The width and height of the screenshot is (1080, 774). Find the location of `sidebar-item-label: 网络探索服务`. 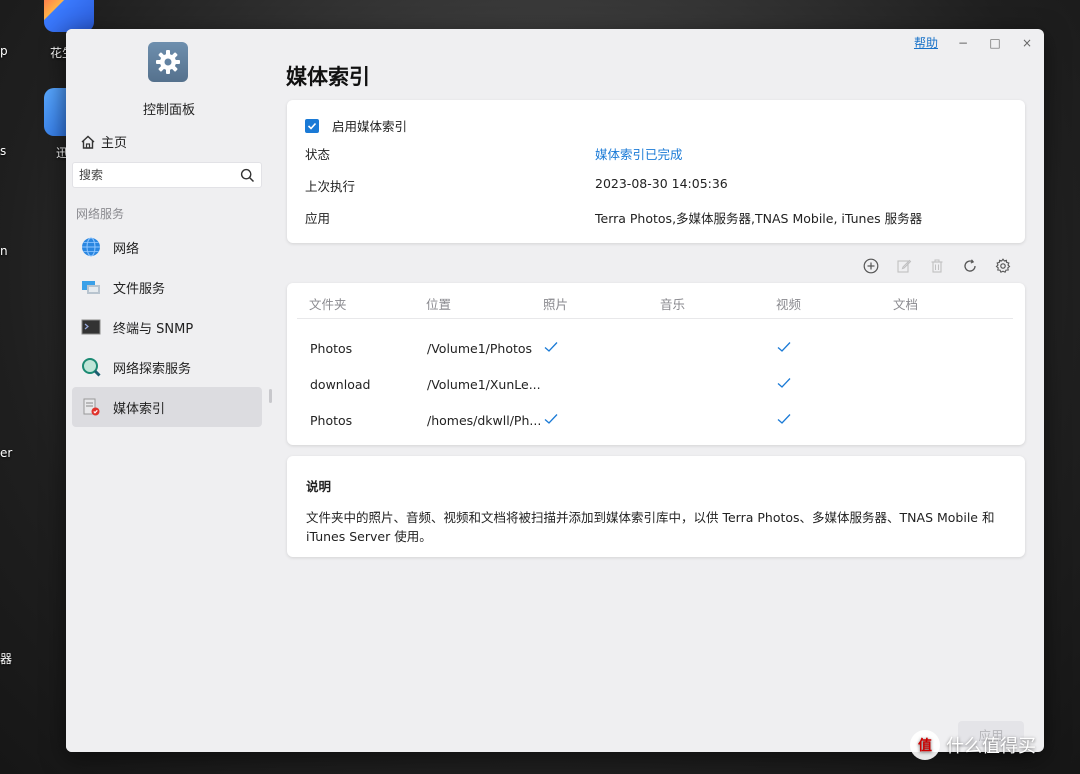

sidebar-item-label: 网络探索服务 is located at coordinates (152, 369).